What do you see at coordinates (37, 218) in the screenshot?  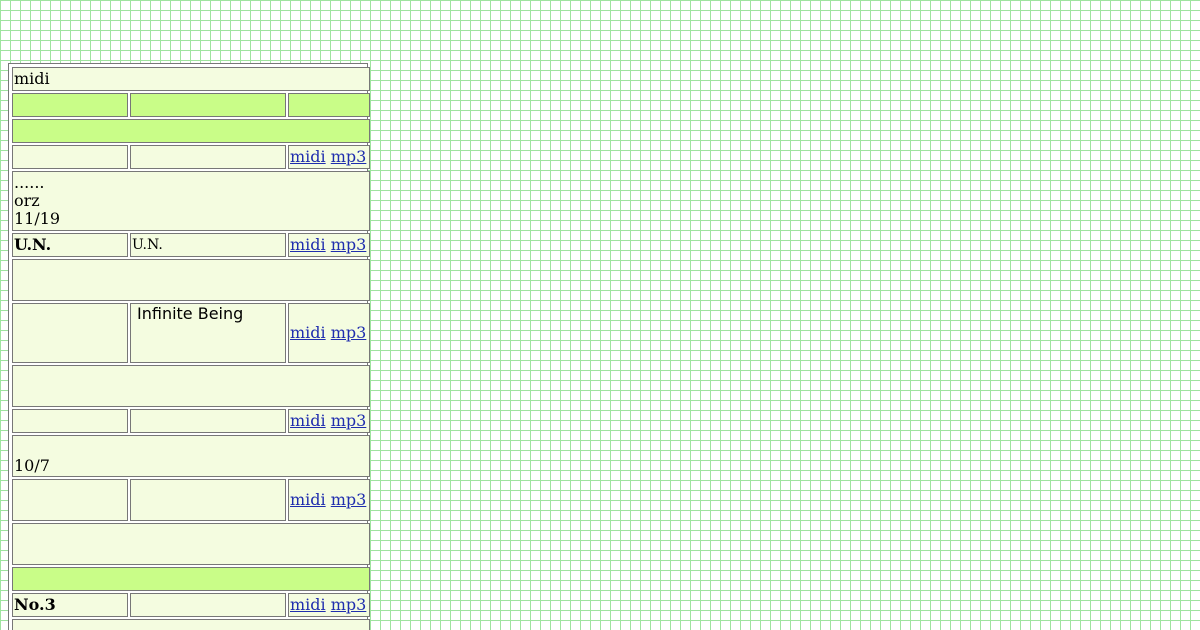 I see `comment-date: 11/19` at bounding box center [37, 218].